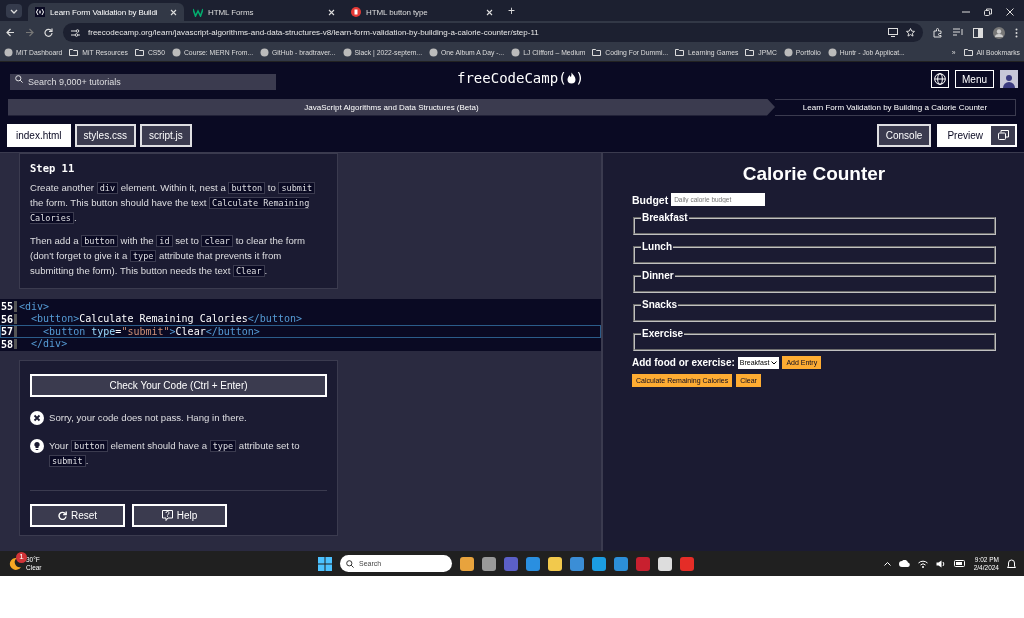  What do you see at coordinates (178, 385) in the screenshot?
I see `check-code-button: Check Your Code (Ctrl + Enter)` at bounding box center [178, 385].